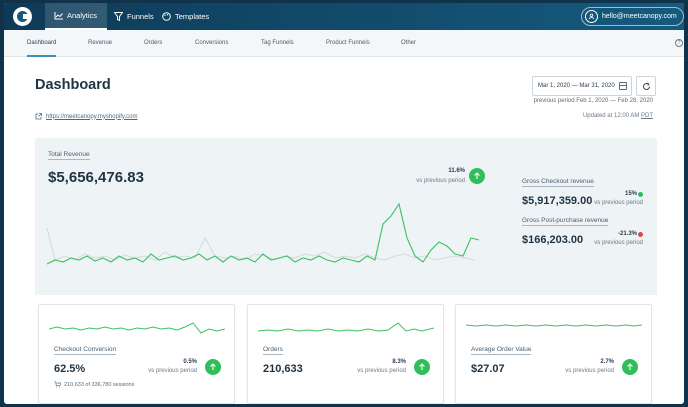  Describe the element at coordinates (565, 221) in the screenshot. I see `gross-post-purchase-label: Gross Post-purchase revenue` at that location.